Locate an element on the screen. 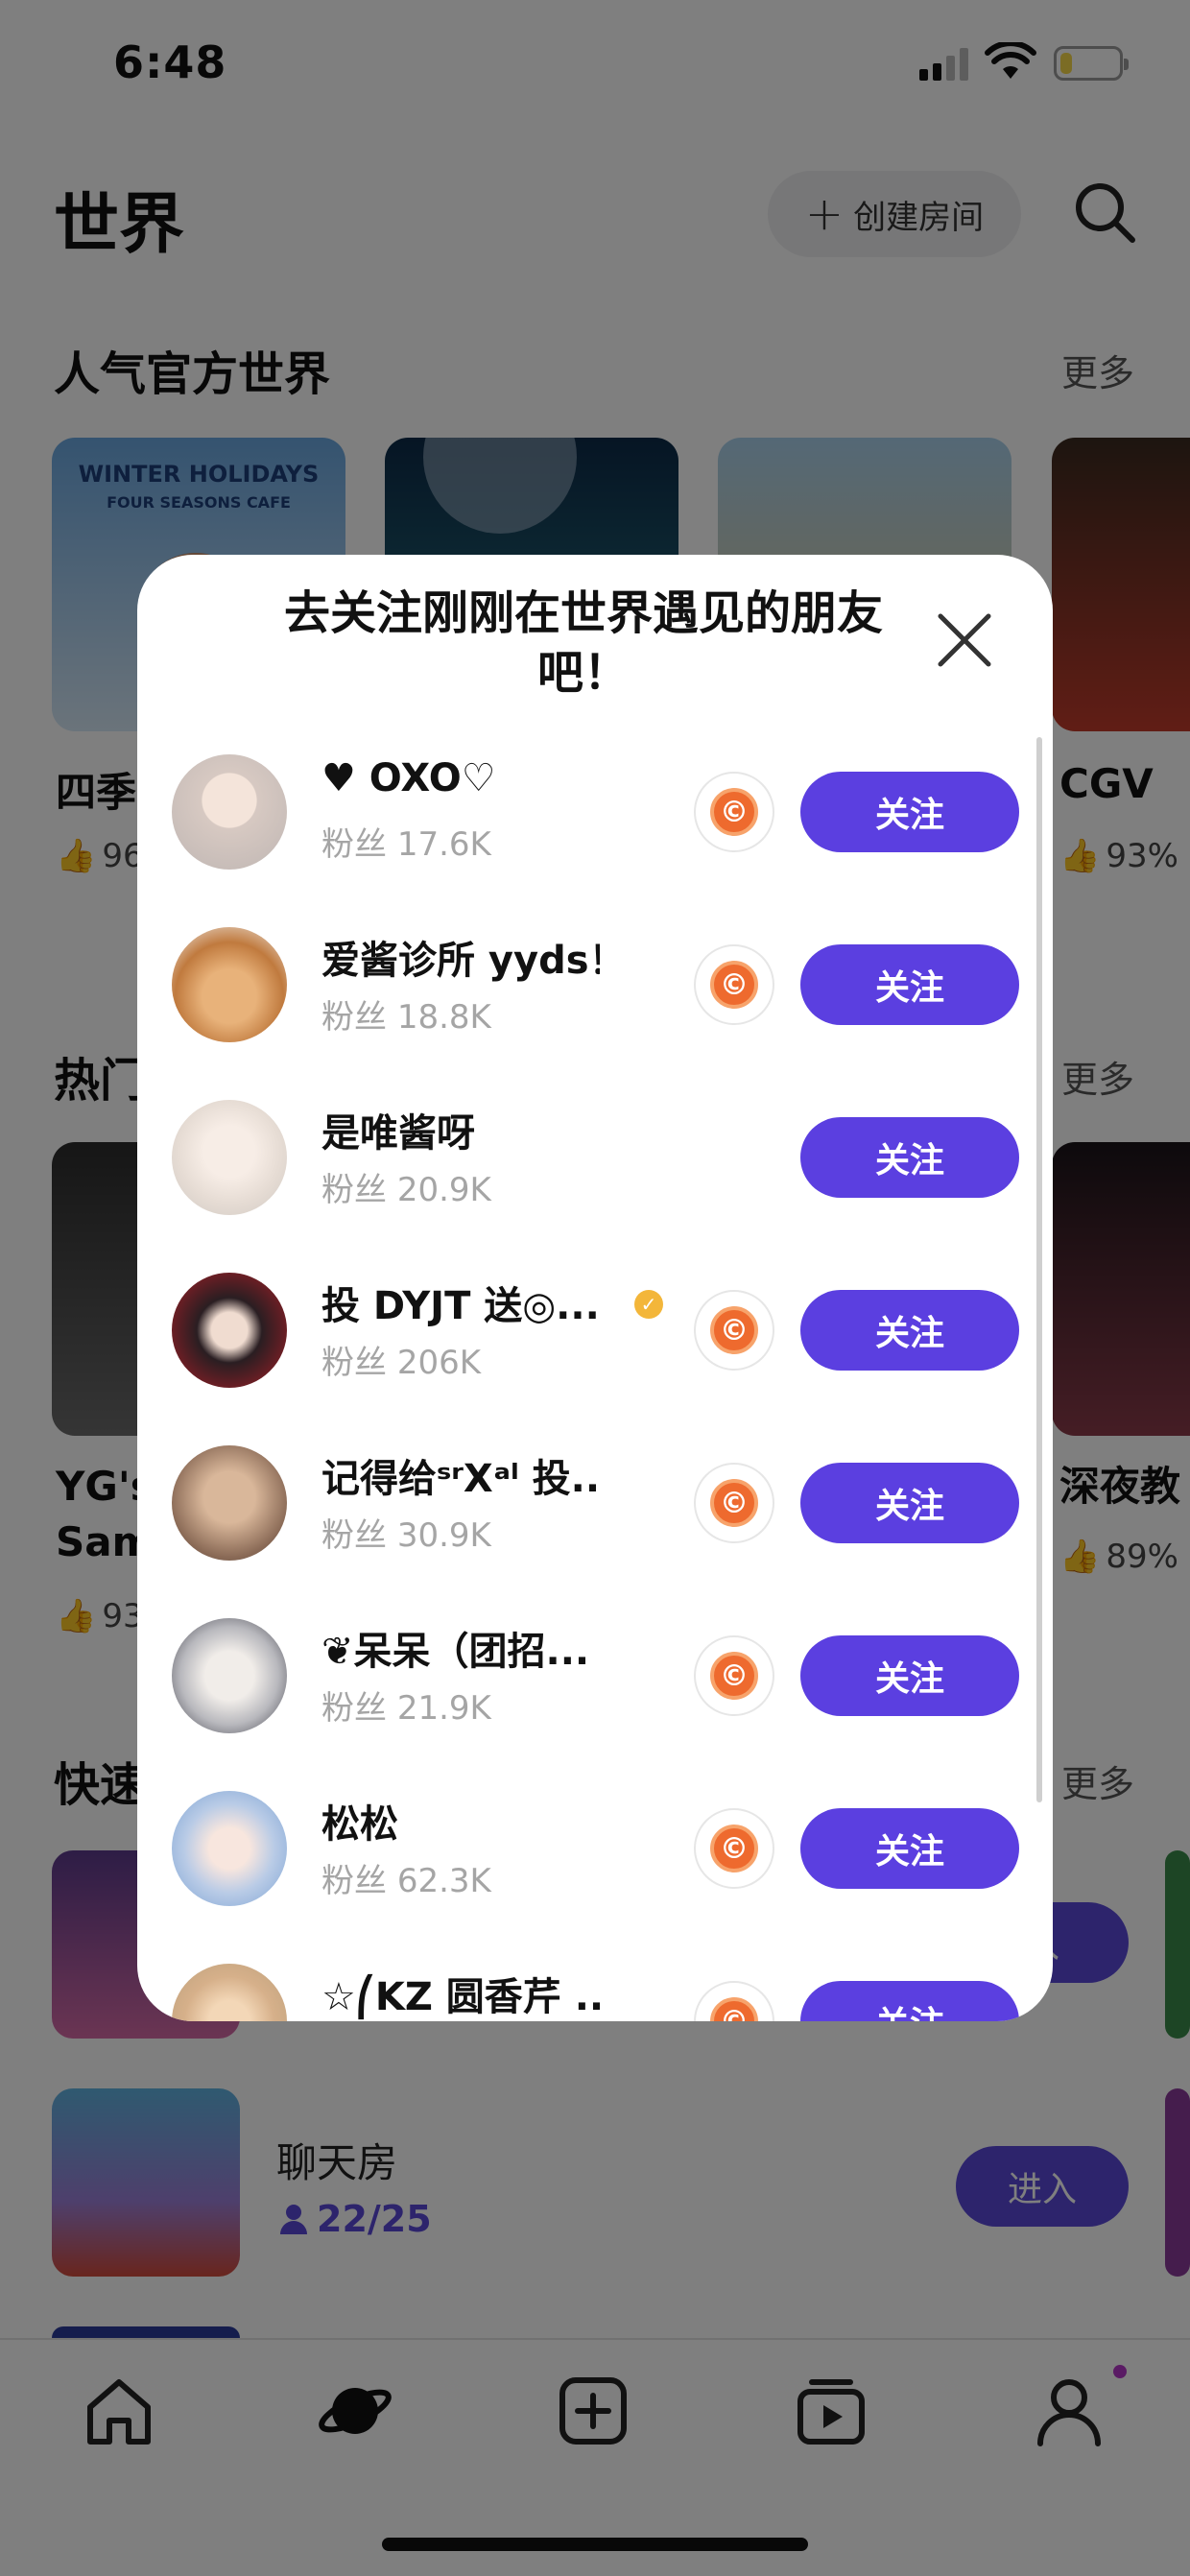 This screenshot has height=2576, width=1190. user-row: ☆⎛KZ 圆香芹 ...粉丝 ©关注 is located at coordinates (595, 1992).